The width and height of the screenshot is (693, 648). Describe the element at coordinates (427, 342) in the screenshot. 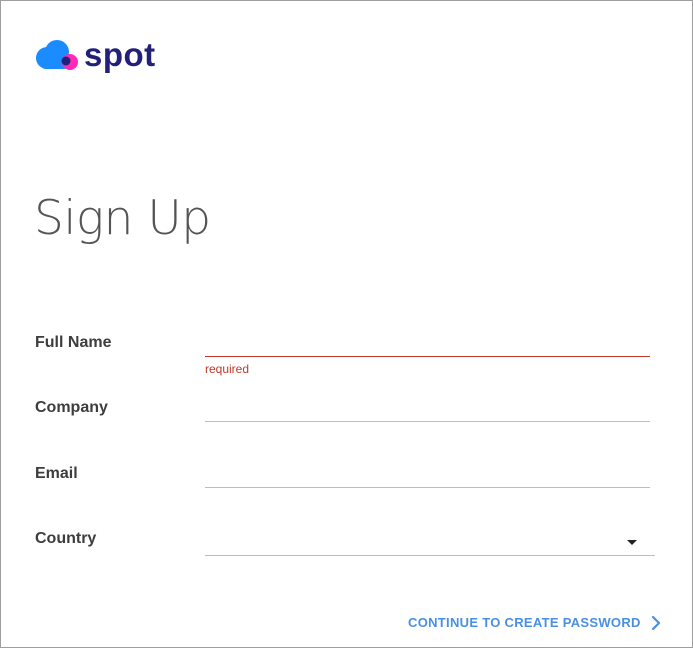

I see `full-name-input` at that location.